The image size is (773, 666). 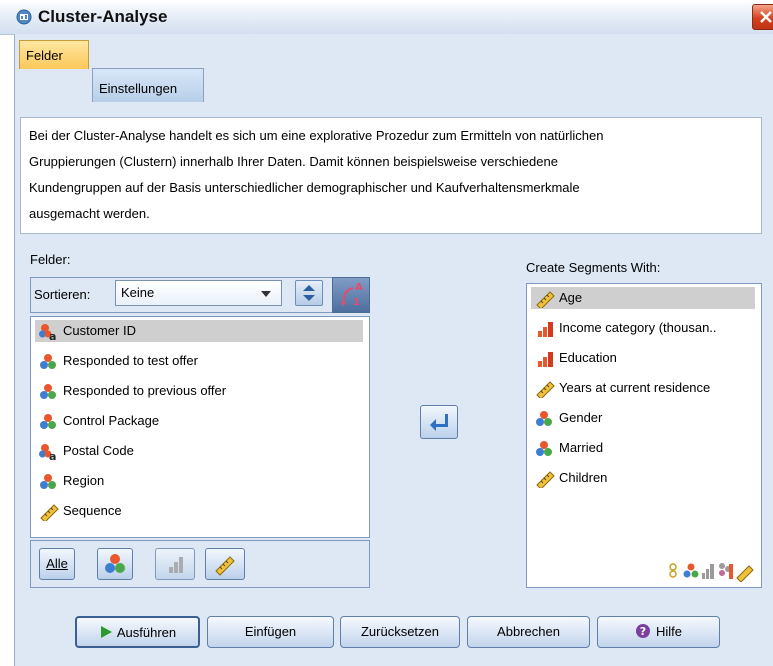 What do you see at coordinates (766, 17) in the screenshot?
I see `close-icon` at bounding box center [766, 17].